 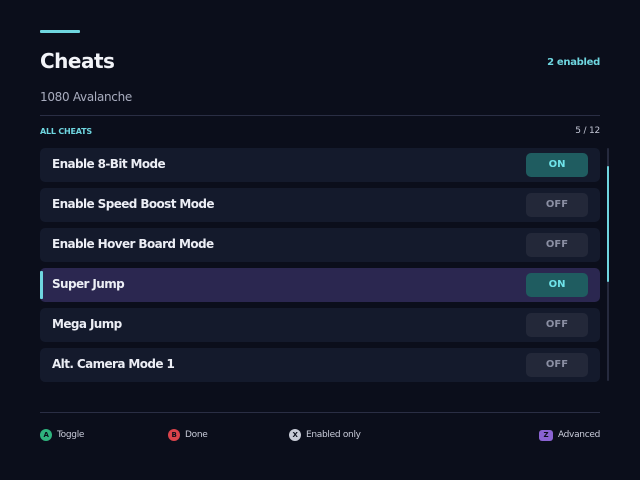 What do you see at coordinates (320, 285) in the screenshot?
I see `cheat-row-selected: Super Jump ON` at bounding box center [320, 285].